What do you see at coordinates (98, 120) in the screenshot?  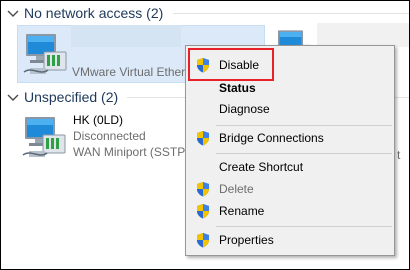 I see `adapter-name: HK (0LD)` at bounding box center [98, 120].